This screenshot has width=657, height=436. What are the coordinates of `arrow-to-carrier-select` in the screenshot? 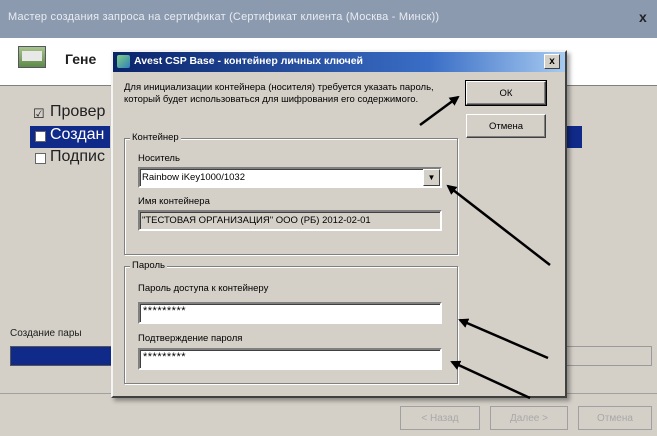 It's located at (498, 225).